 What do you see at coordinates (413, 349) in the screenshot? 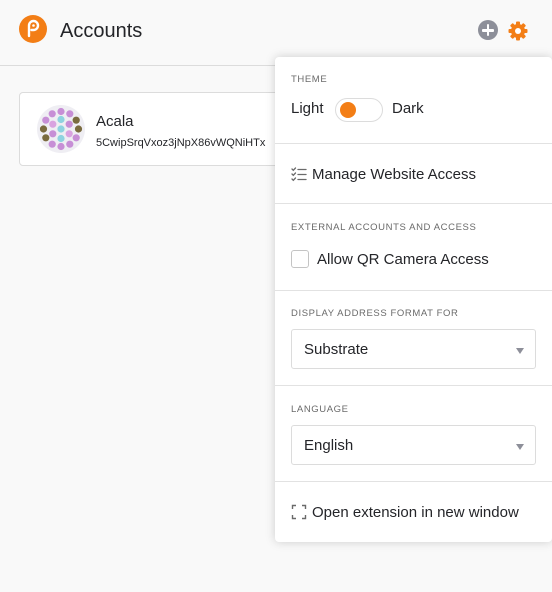
I see `address-format-select: Substrate` at bounding box center [413, 349].